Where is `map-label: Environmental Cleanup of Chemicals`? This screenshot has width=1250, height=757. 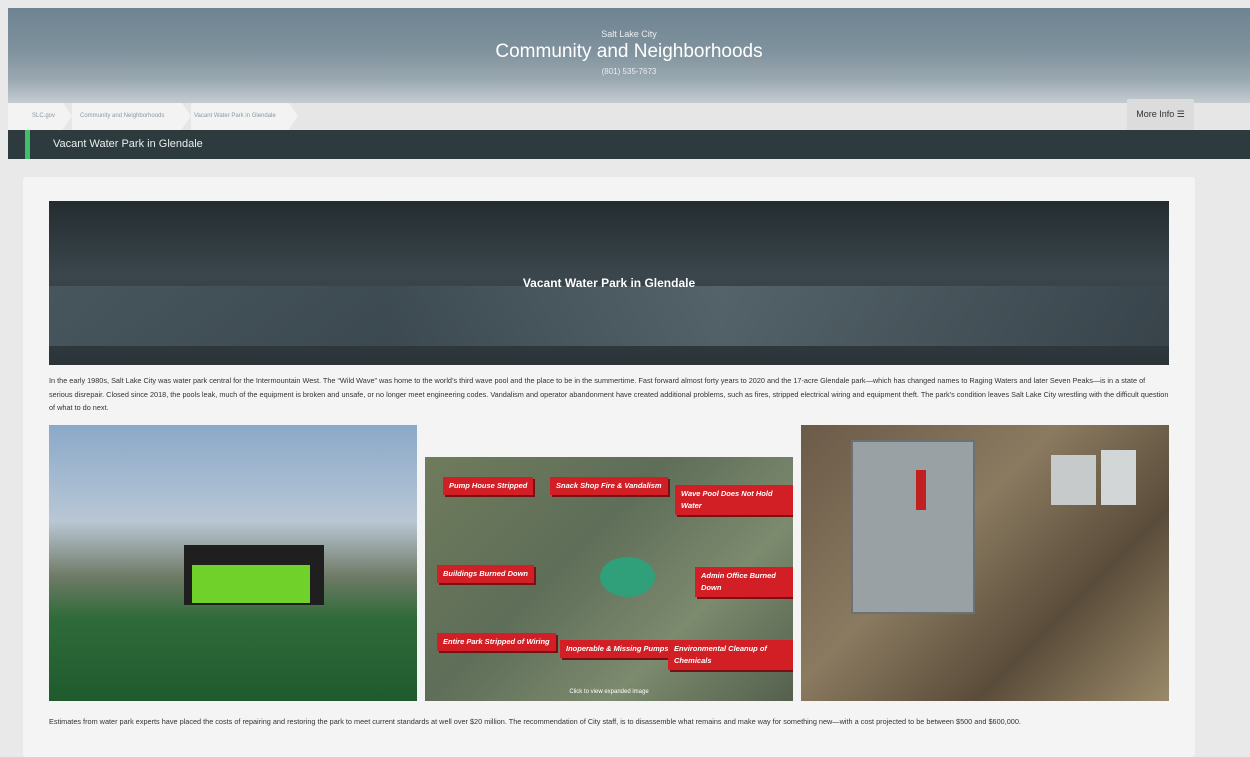
map-label: Environmental Cleanup of Chemicals is located at coordinates (730, 655).